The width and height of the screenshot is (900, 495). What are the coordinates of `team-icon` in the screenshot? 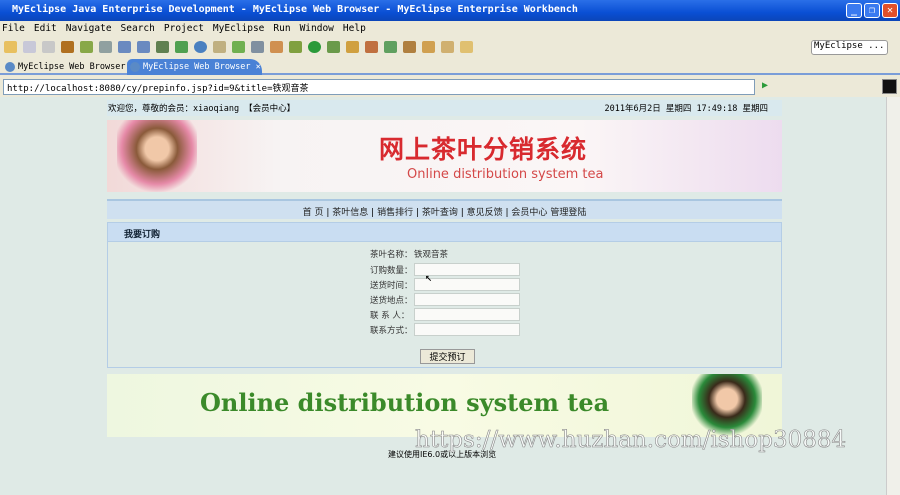 It's located at (409, 46).